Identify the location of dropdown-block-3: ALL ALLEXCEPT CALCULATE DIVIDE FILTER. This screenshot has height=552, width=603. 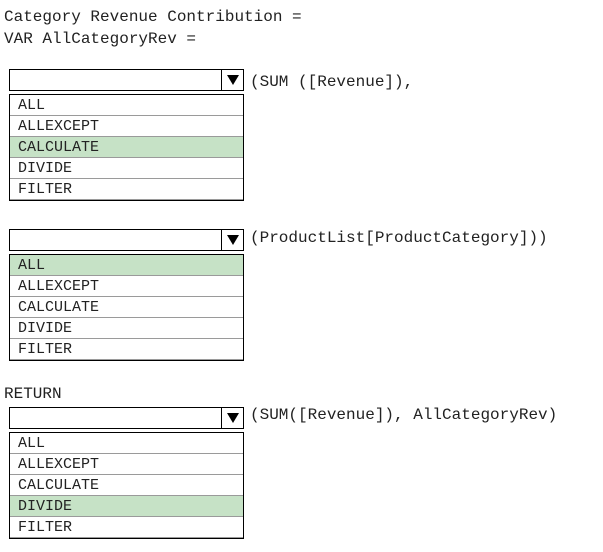
(126, 473).